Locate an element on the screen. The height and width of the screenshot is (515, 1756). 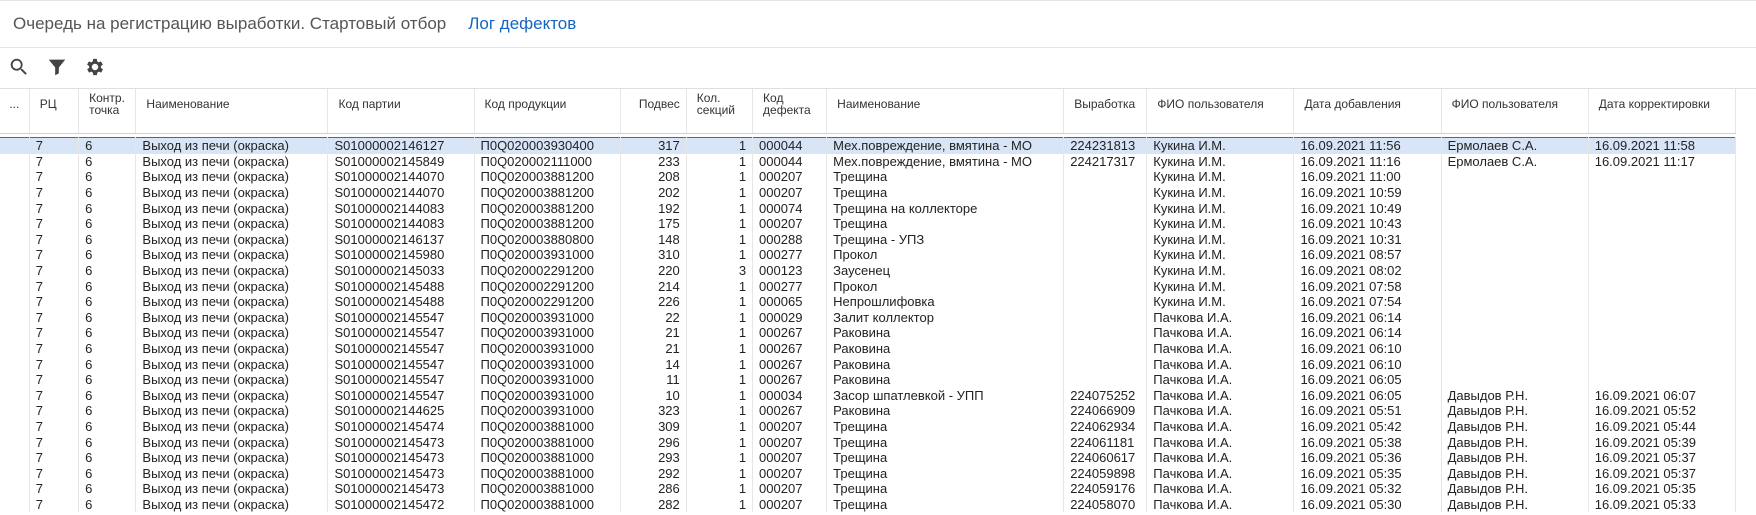
col-header-name: Наименование is located at coordinates (232, 104).